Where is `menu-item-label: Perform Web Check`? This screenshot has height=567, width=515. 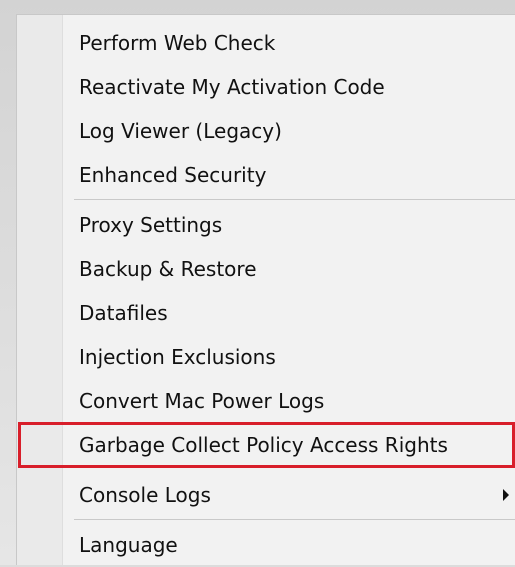
menu-item-label: Perform Web Check is located at coordinates (177, 43).